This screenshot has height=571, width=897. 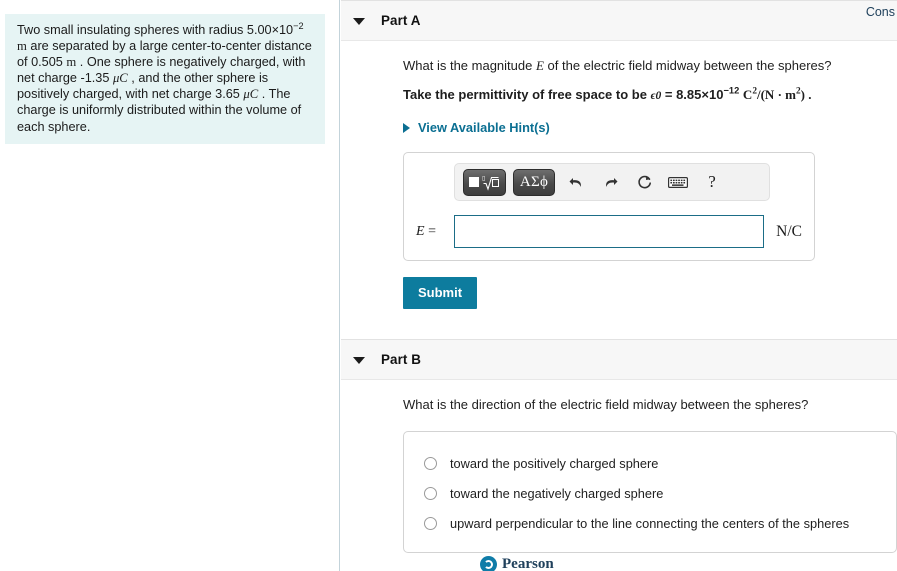 What do you see at coordinates (644, 182) in the screenshot?
I see `reset-icon` at bounding box center [644, 182].